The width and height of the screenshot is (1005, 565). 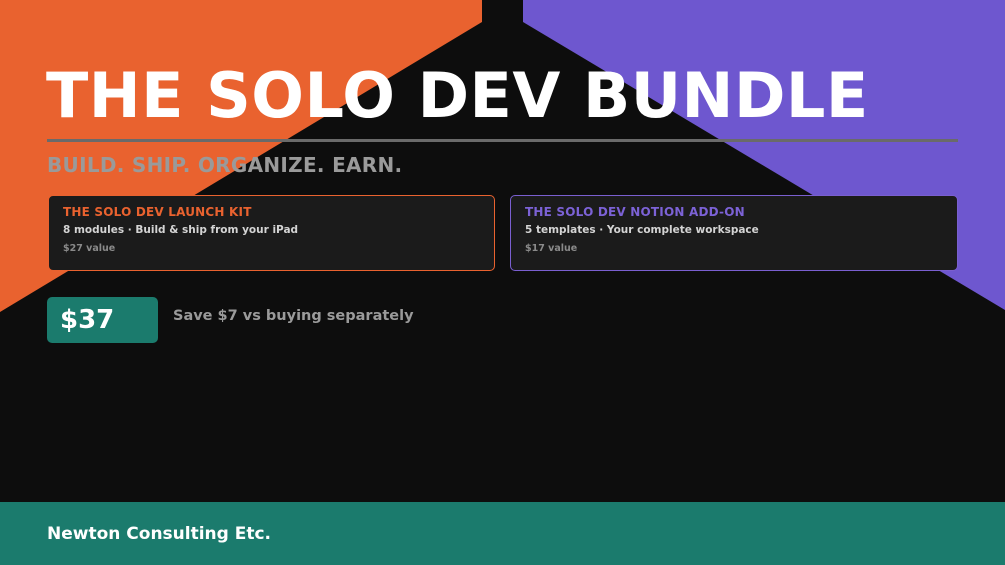 What do you see at coordinates (457, 95) in the screenshot?
I see `page-title: THE SOLO DEV BUNDLE` at bounding box center [457, 95].